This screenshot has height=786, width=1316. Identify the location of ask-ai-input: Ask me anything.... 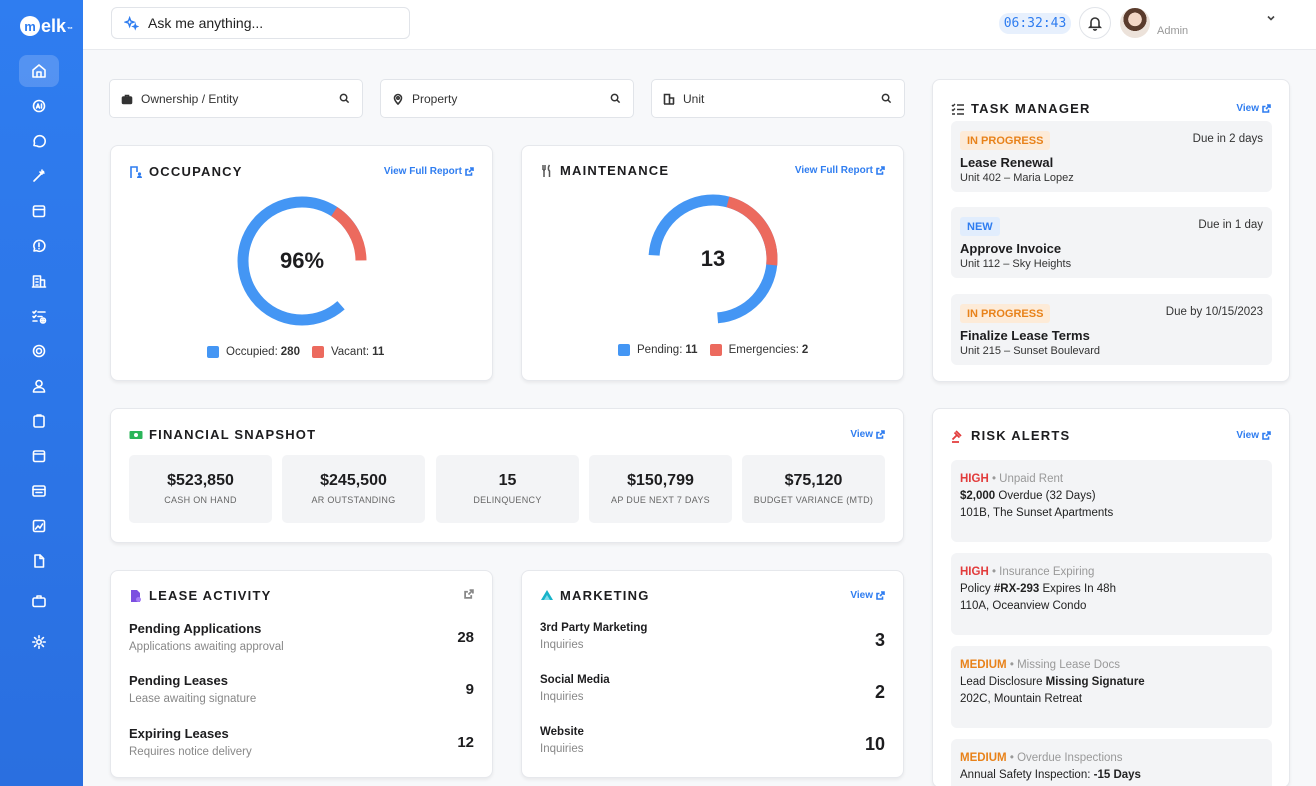
(260, 23).